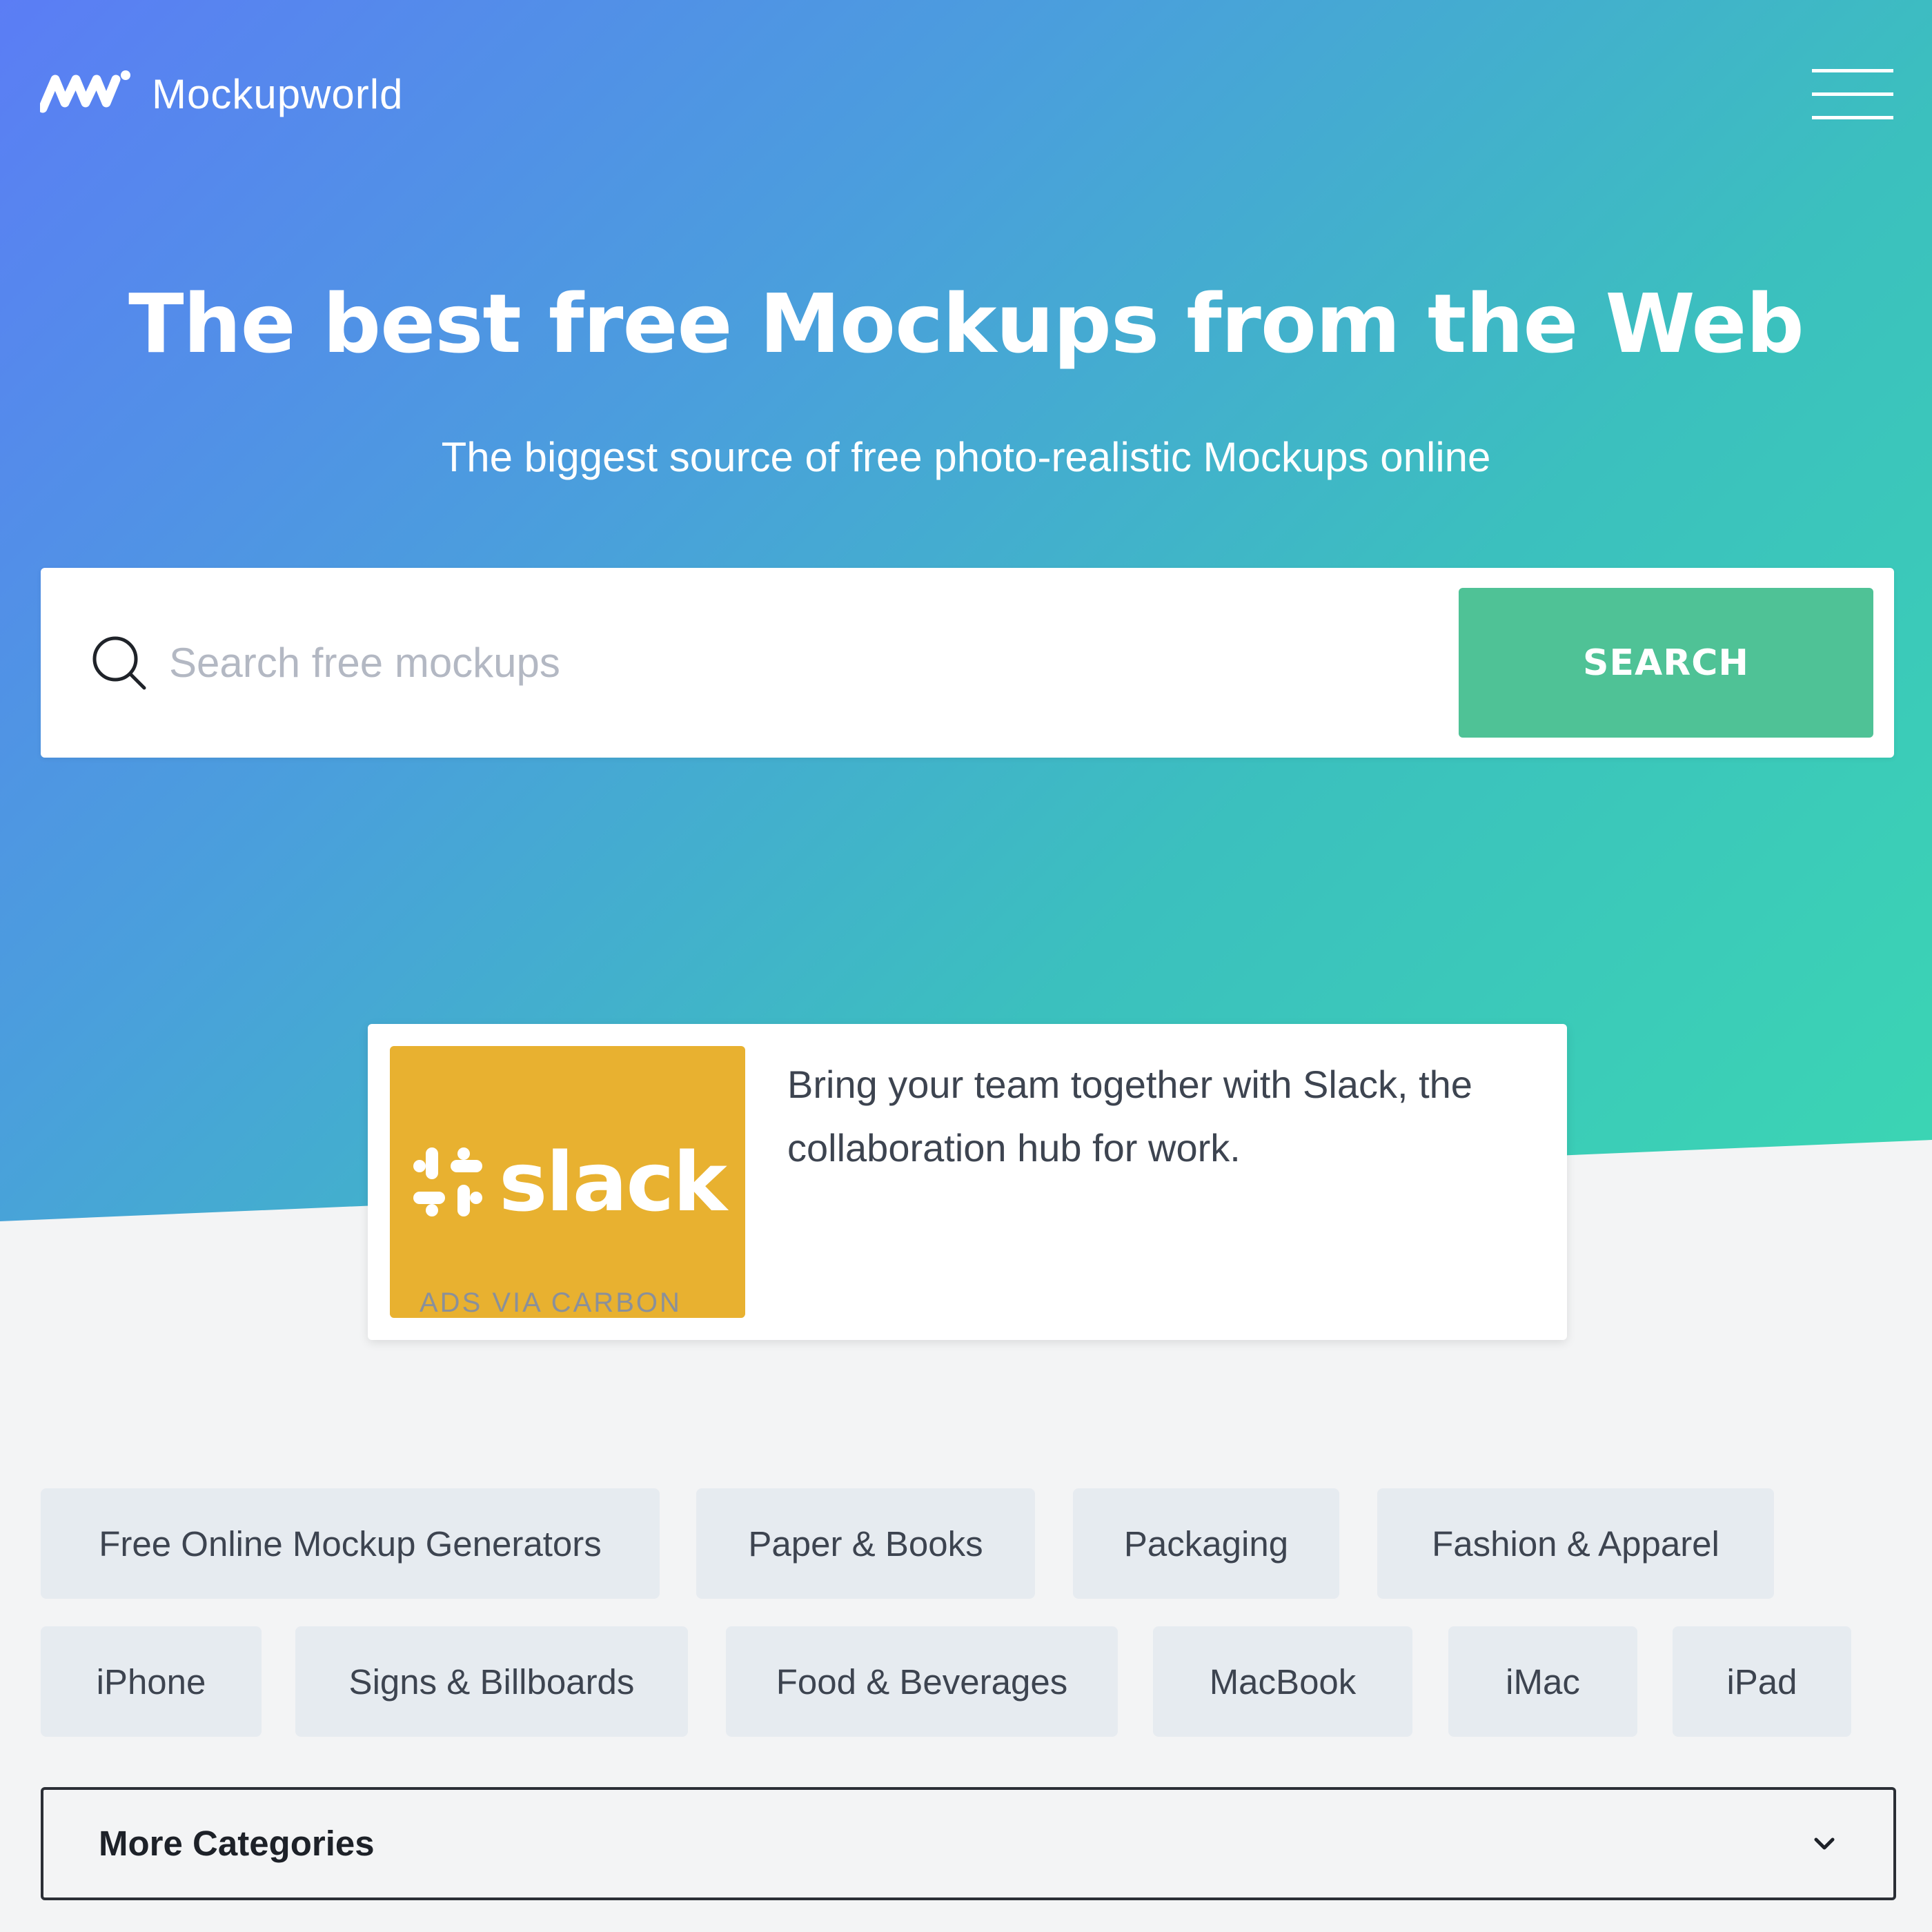 Image resolution: width=1932 pixels, height=1932 pixels. What do you see at coordinates (966, 323) in the screenshot?
I see `hero-title: The best free Mockups from the Web` at bounding box center [966, 323].